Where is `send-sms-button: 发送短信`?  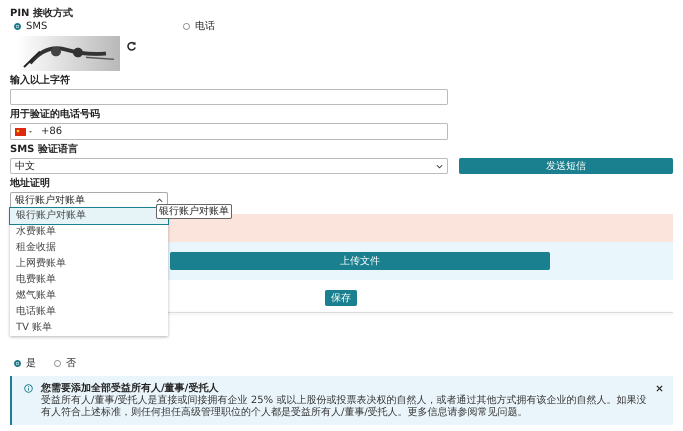 send-sms-button: 发送短信 is located at coordinates (566, 166).